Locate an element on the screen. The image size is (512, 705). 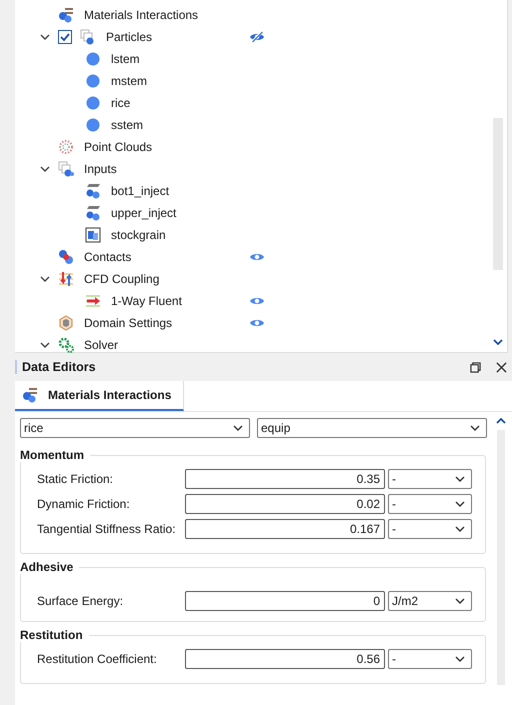
inputs-icon is located at coordinates (66, 169).